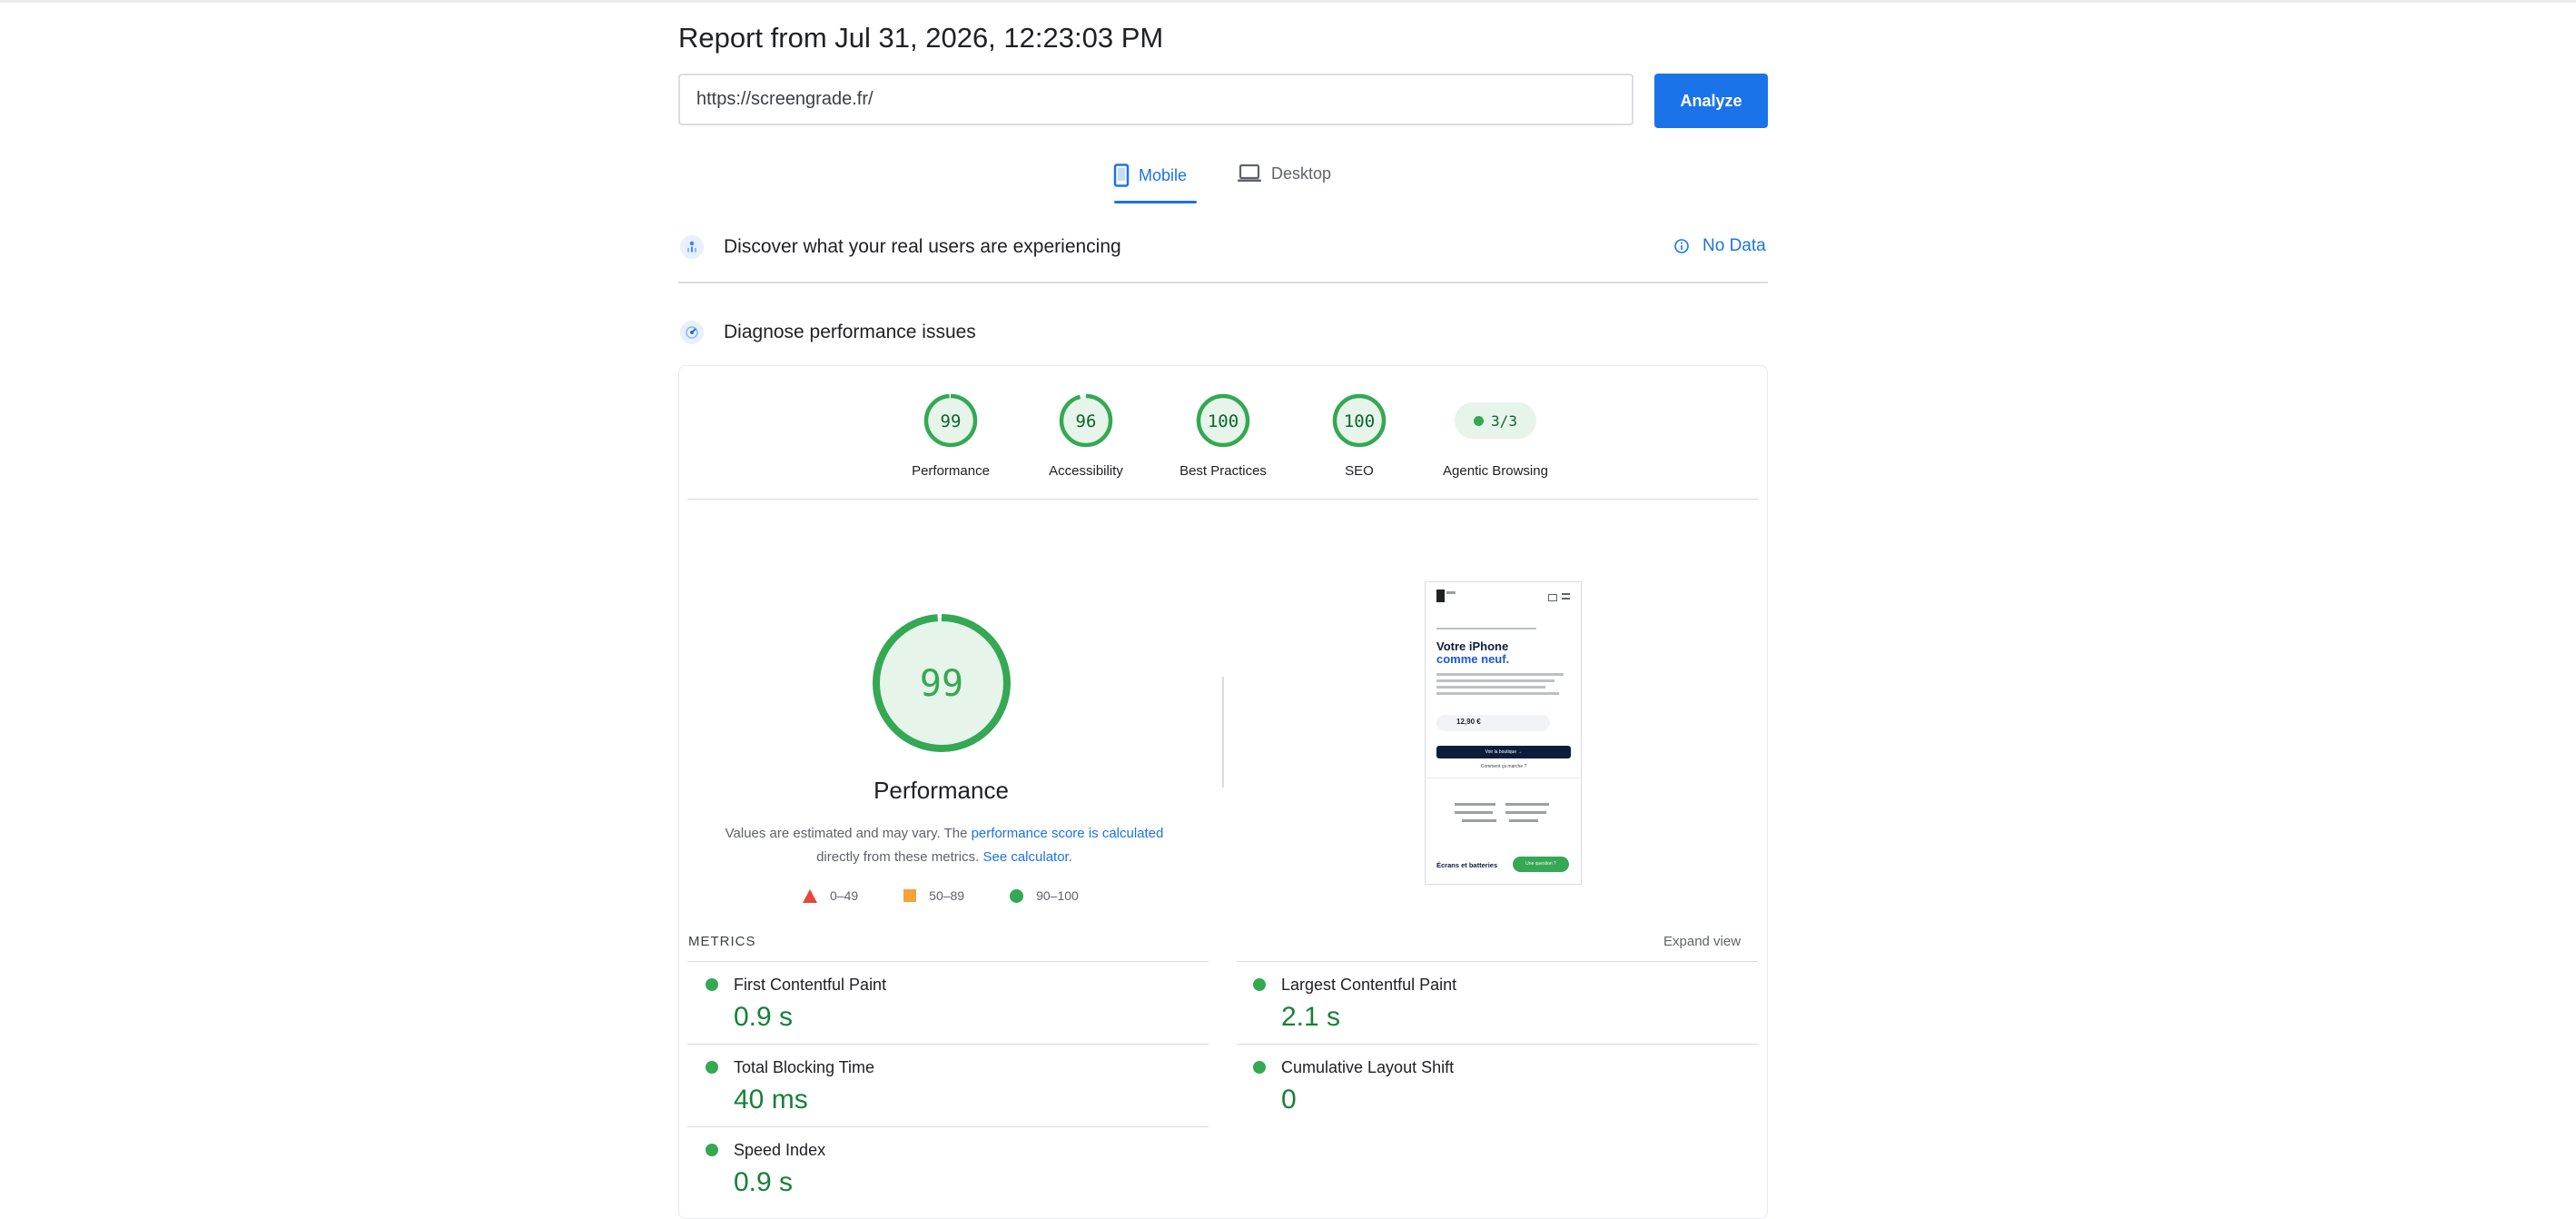 This screenshot has width=2576, height=1219. What do you see at coordinates (1288, 1) in the screenshot?
I see `top-border` at bounding box center [1288, 1].